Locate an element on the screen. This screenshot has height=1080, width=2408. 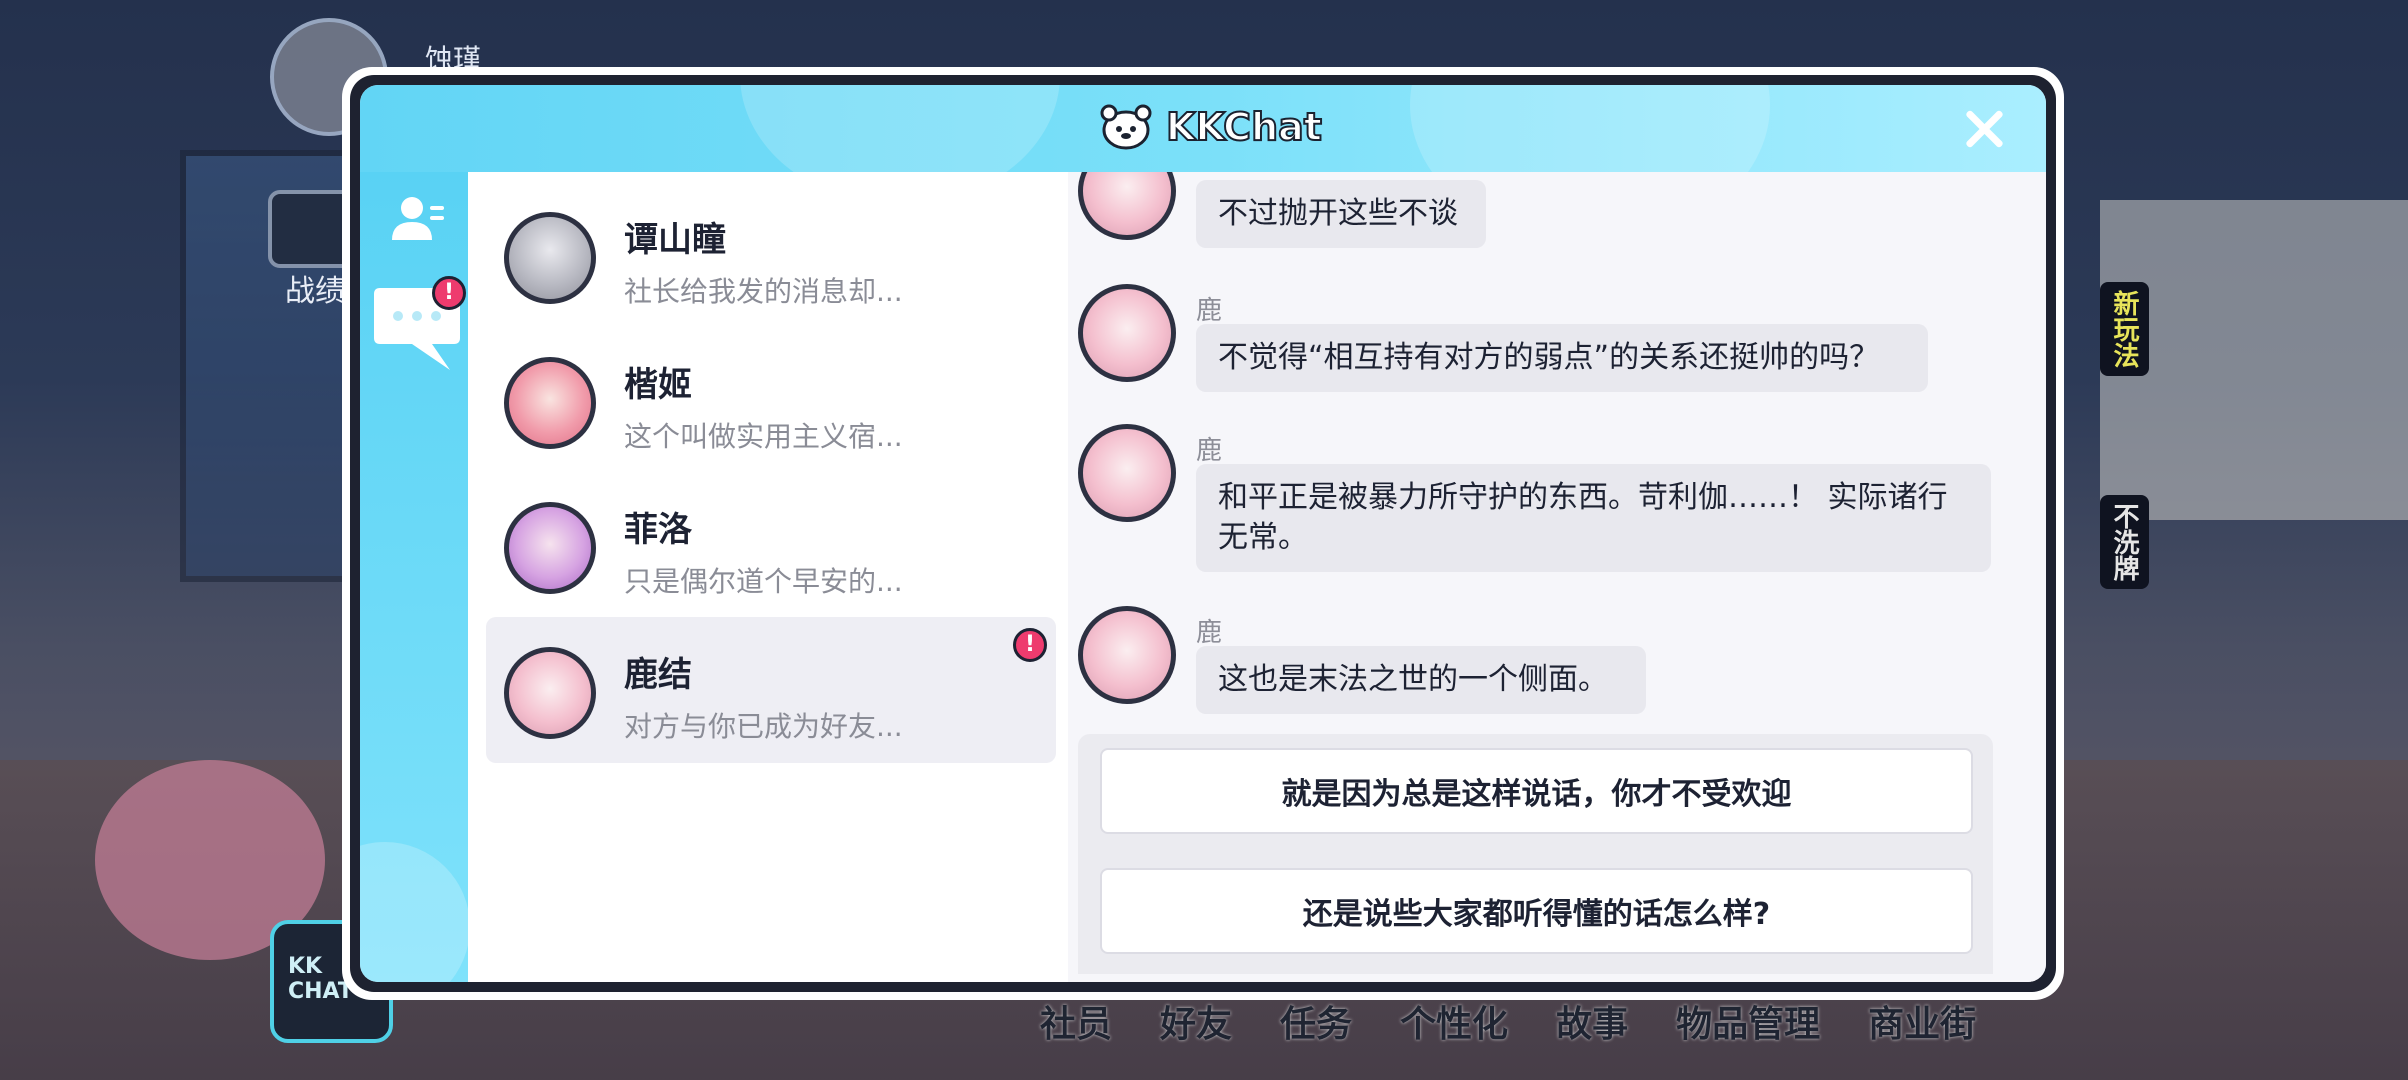
message-bubble: 和平正是被暴力所守护的东西。苛利伽……！ 实际诸行无常。 is located at coordinates (1593, 518).